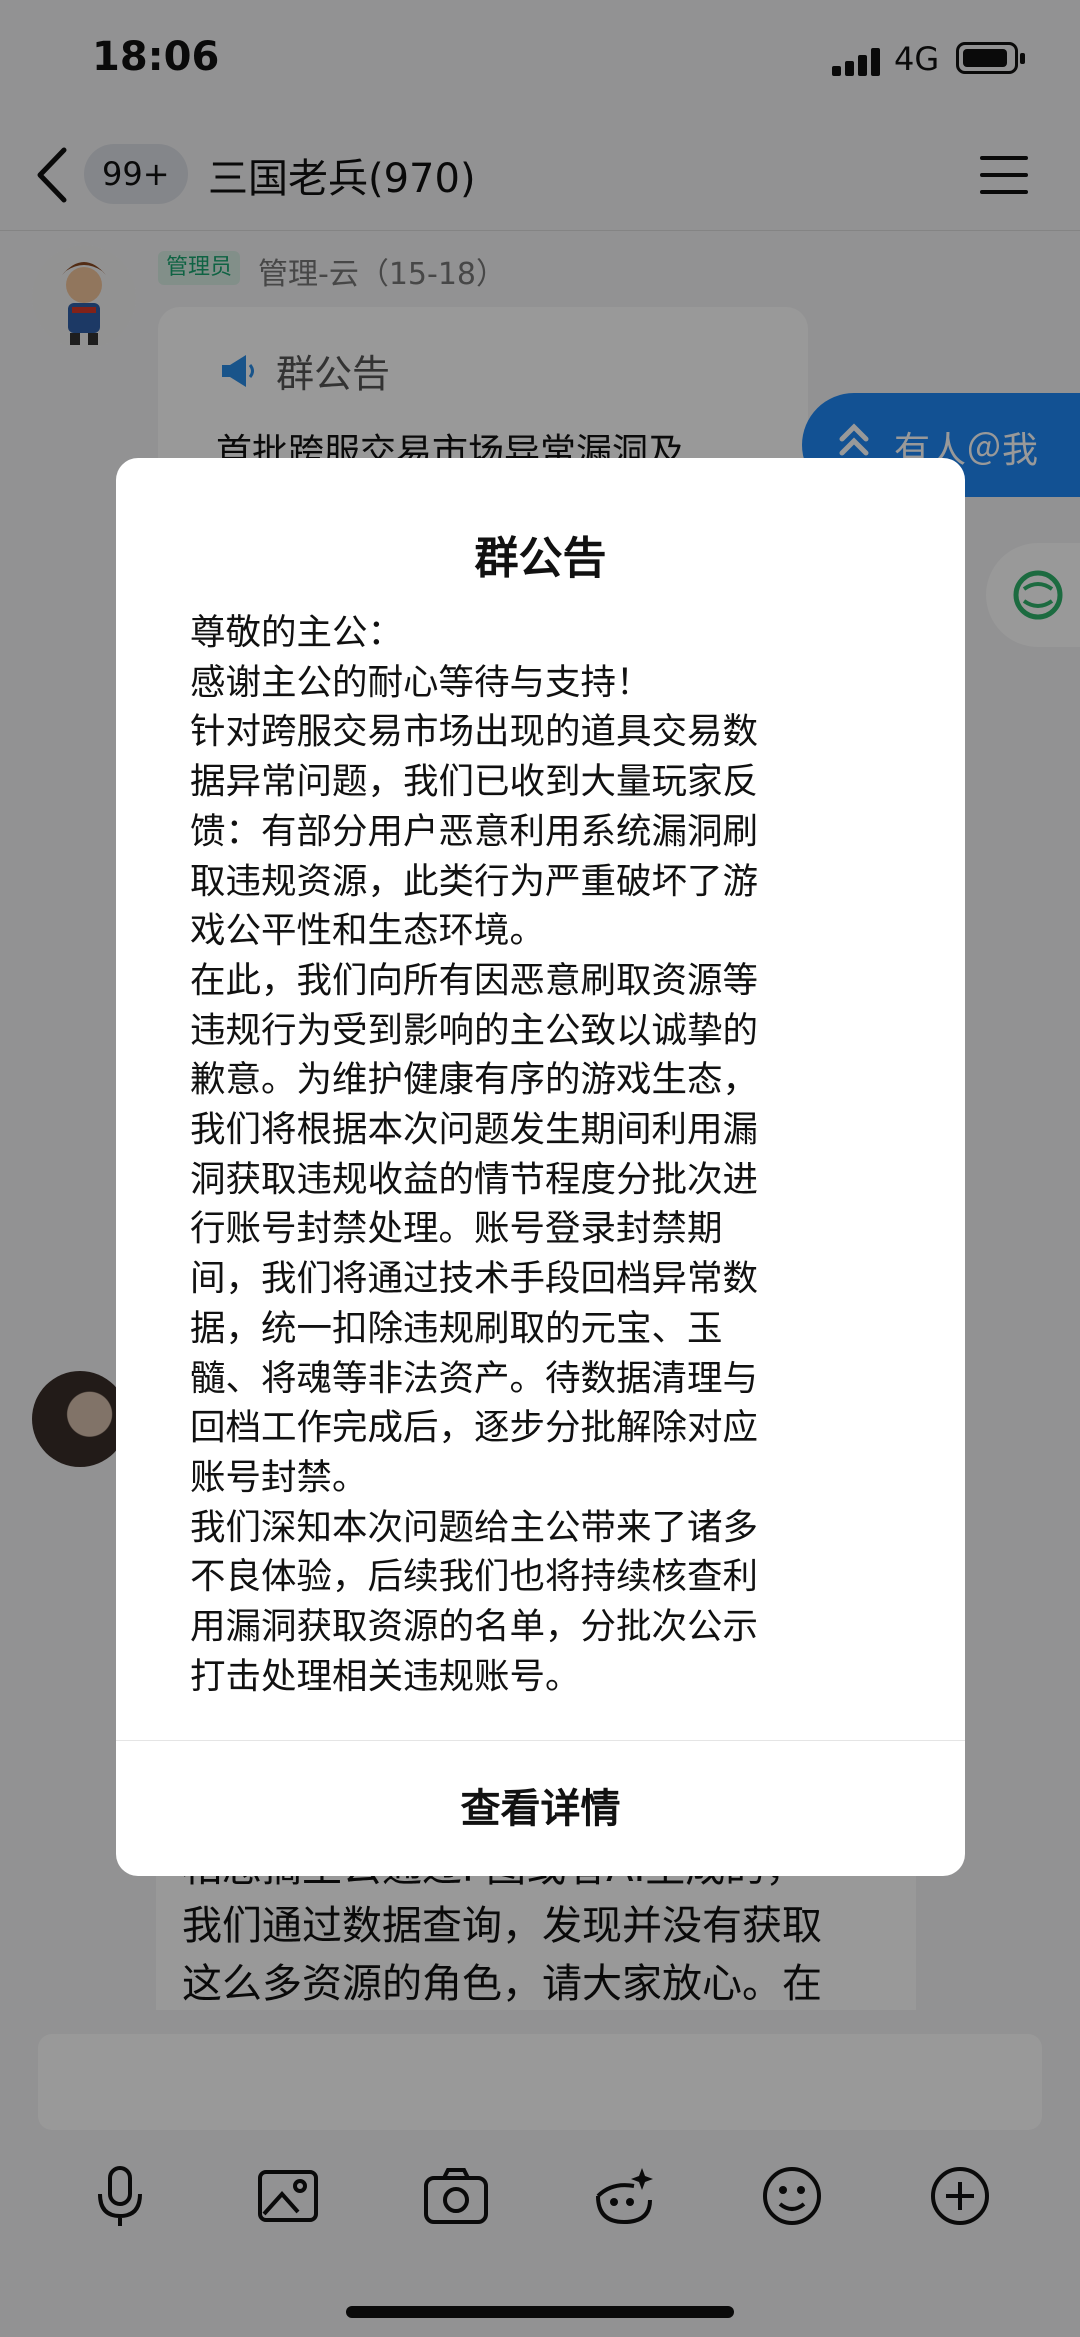 The image size is (1080, 2337). Describe the element at coordinates (368, 931) in the screenshot. I see `dialog-line: 戏公平性和生态环境。` at that location.